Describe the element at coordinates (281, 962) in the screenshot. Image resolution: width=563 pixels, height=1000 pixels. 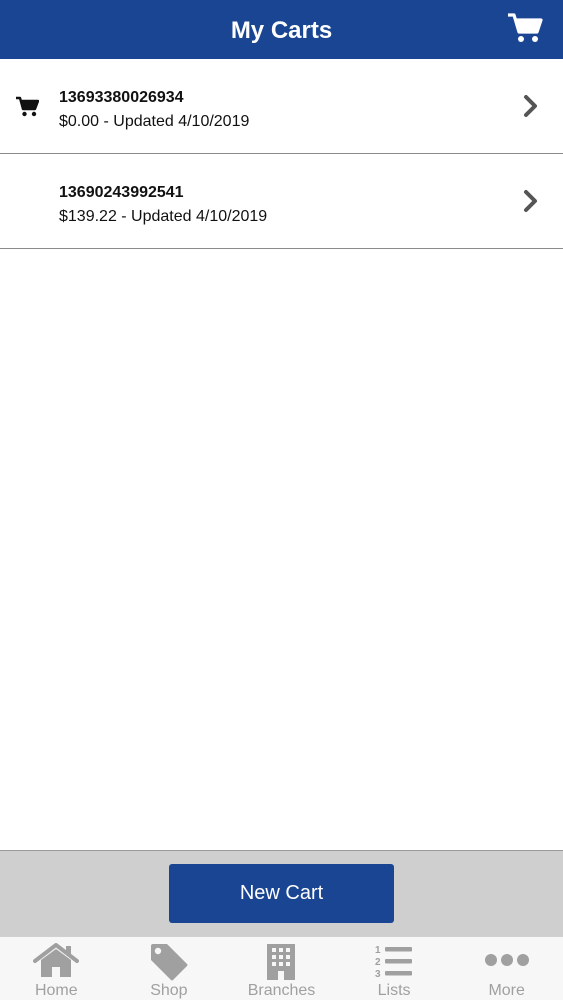
I see `building-icon` at that location.